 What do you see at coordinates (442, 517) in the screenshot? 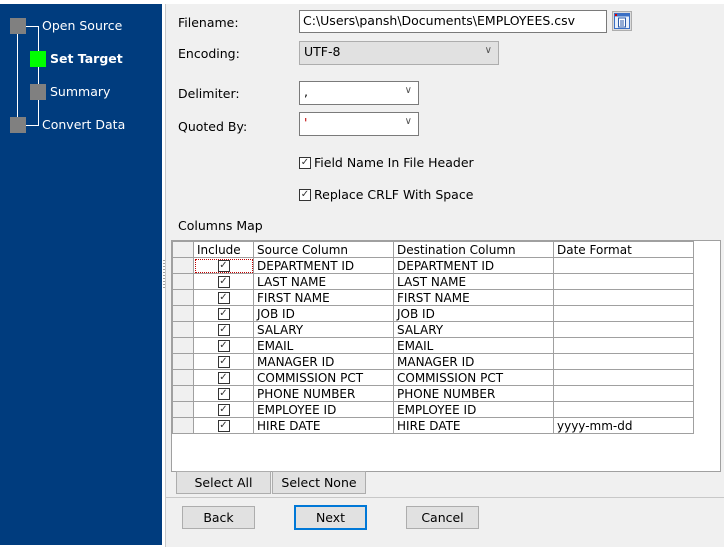
I see `cancel-button: Cancel` at bounding box center [442, 517].